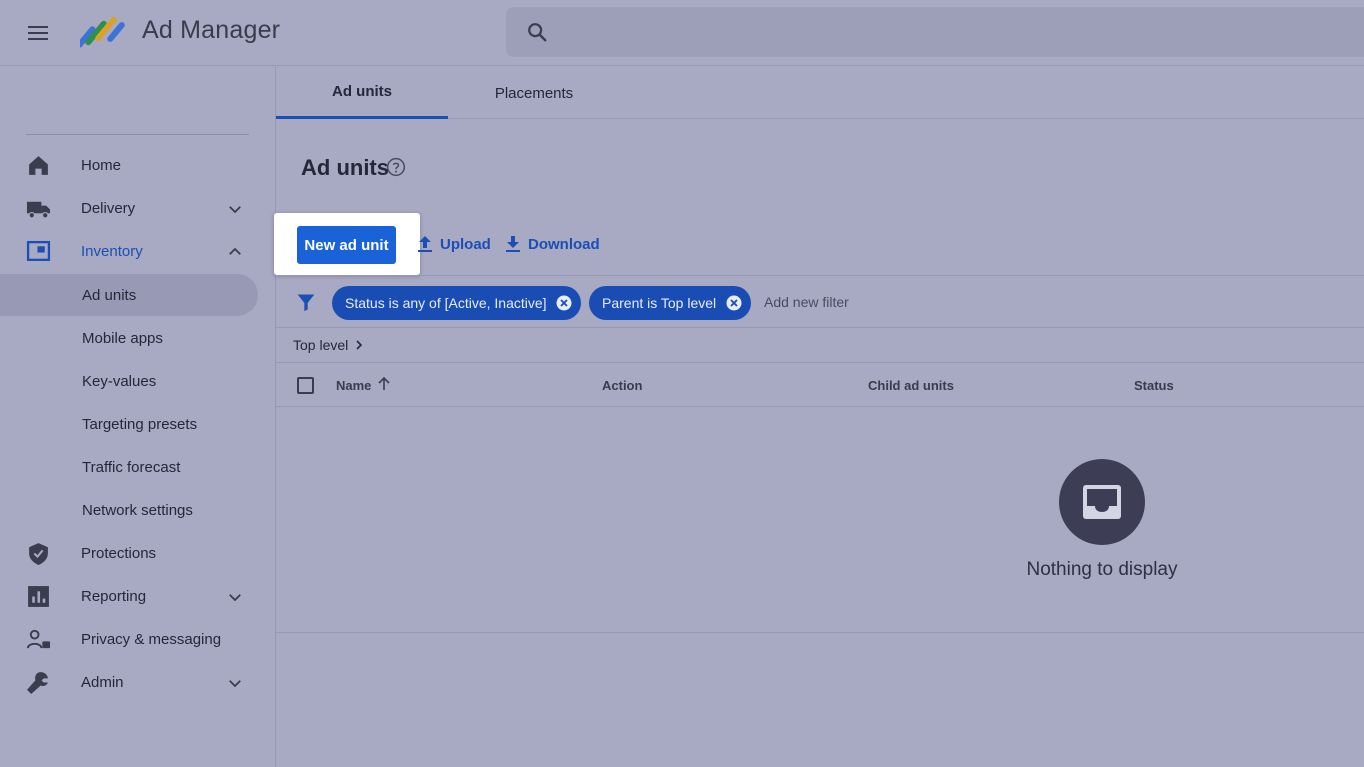 The height and width of the screenshot is (767, 1364). Describe the element at coordinates (465, 244) in the screenshot. I see `upload-label: Upload` at that location.